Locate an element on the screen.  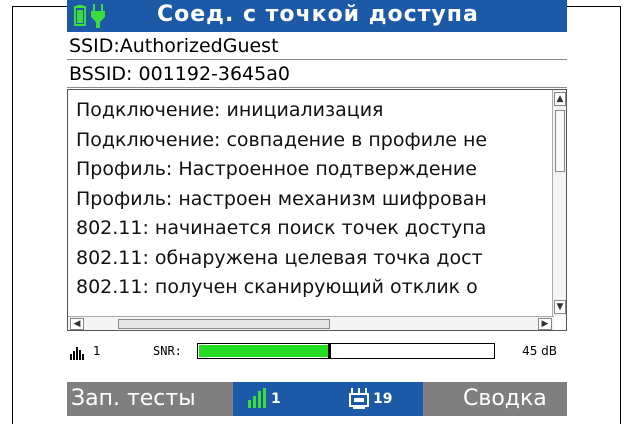
horizontal-scrollbar: ◀ ▶ is located at coordinates (311, 323).